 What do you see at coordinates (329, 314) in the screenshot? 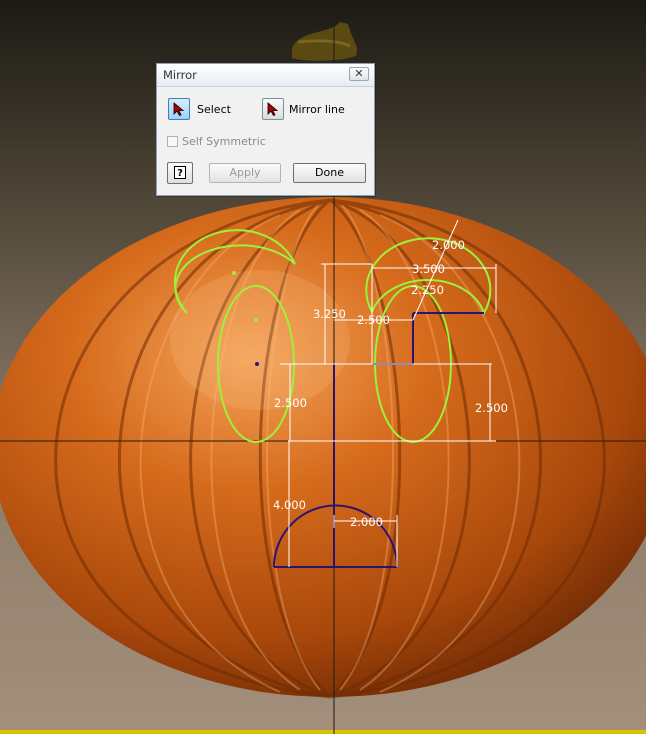
I see `dimension-vertical-brow-offset: 3.250` at bounding box center [329, 314].